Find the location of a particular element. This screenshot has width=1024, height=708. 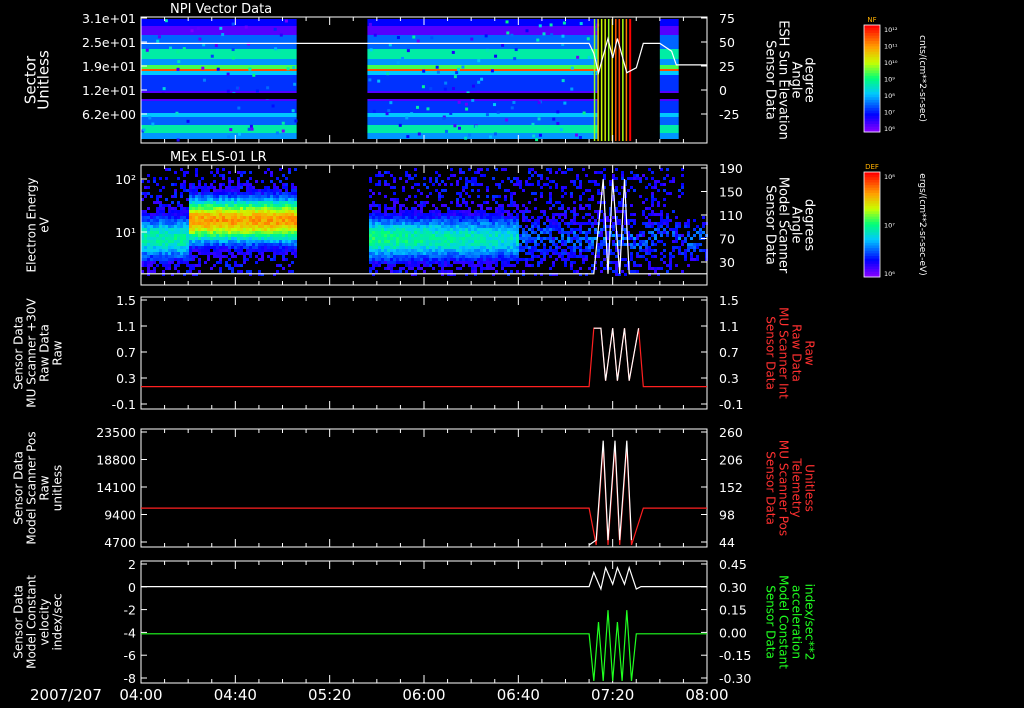

y-tick-label: 10² is located at coordinates (125, 179).